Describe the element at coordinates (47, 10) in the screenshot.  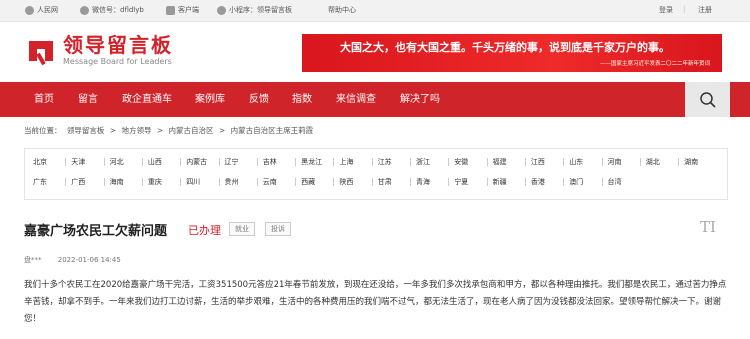
I see `people-label: 人民网` at that location.